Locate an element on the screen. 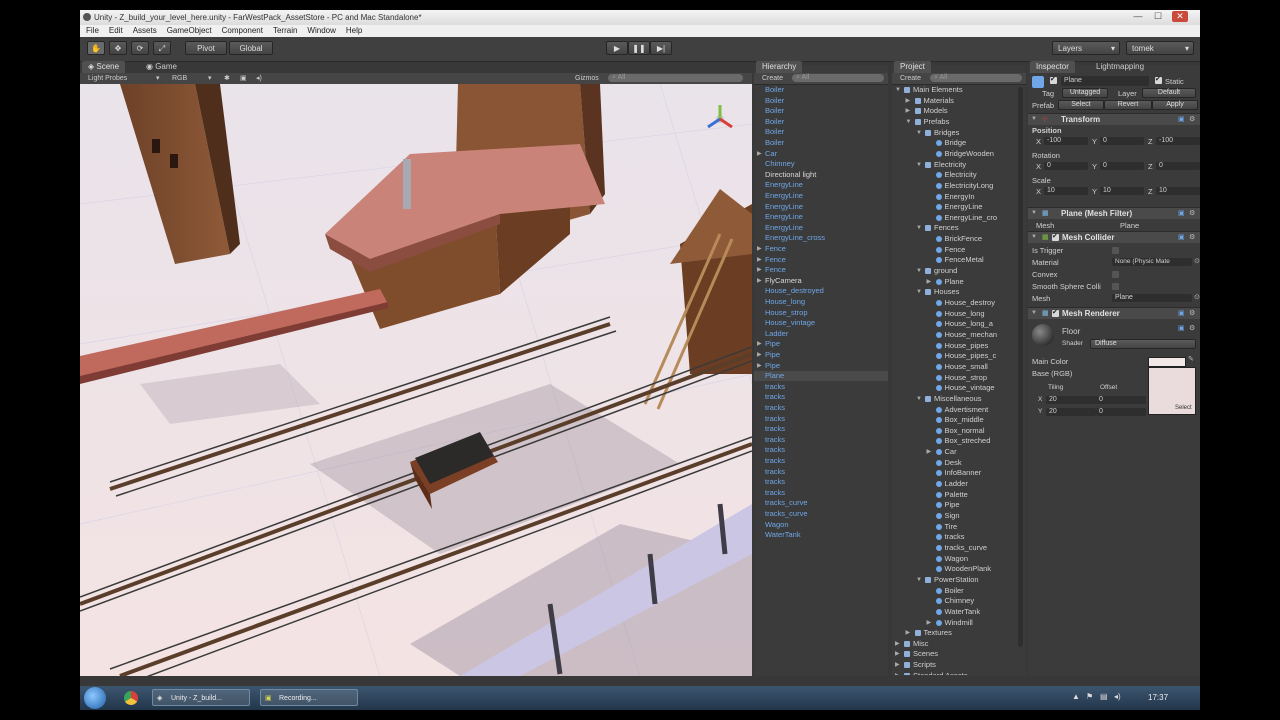 The height and width of the screenshot is (720, 1280). is-trigger-checkbox is located at coordinates (1115, 250).